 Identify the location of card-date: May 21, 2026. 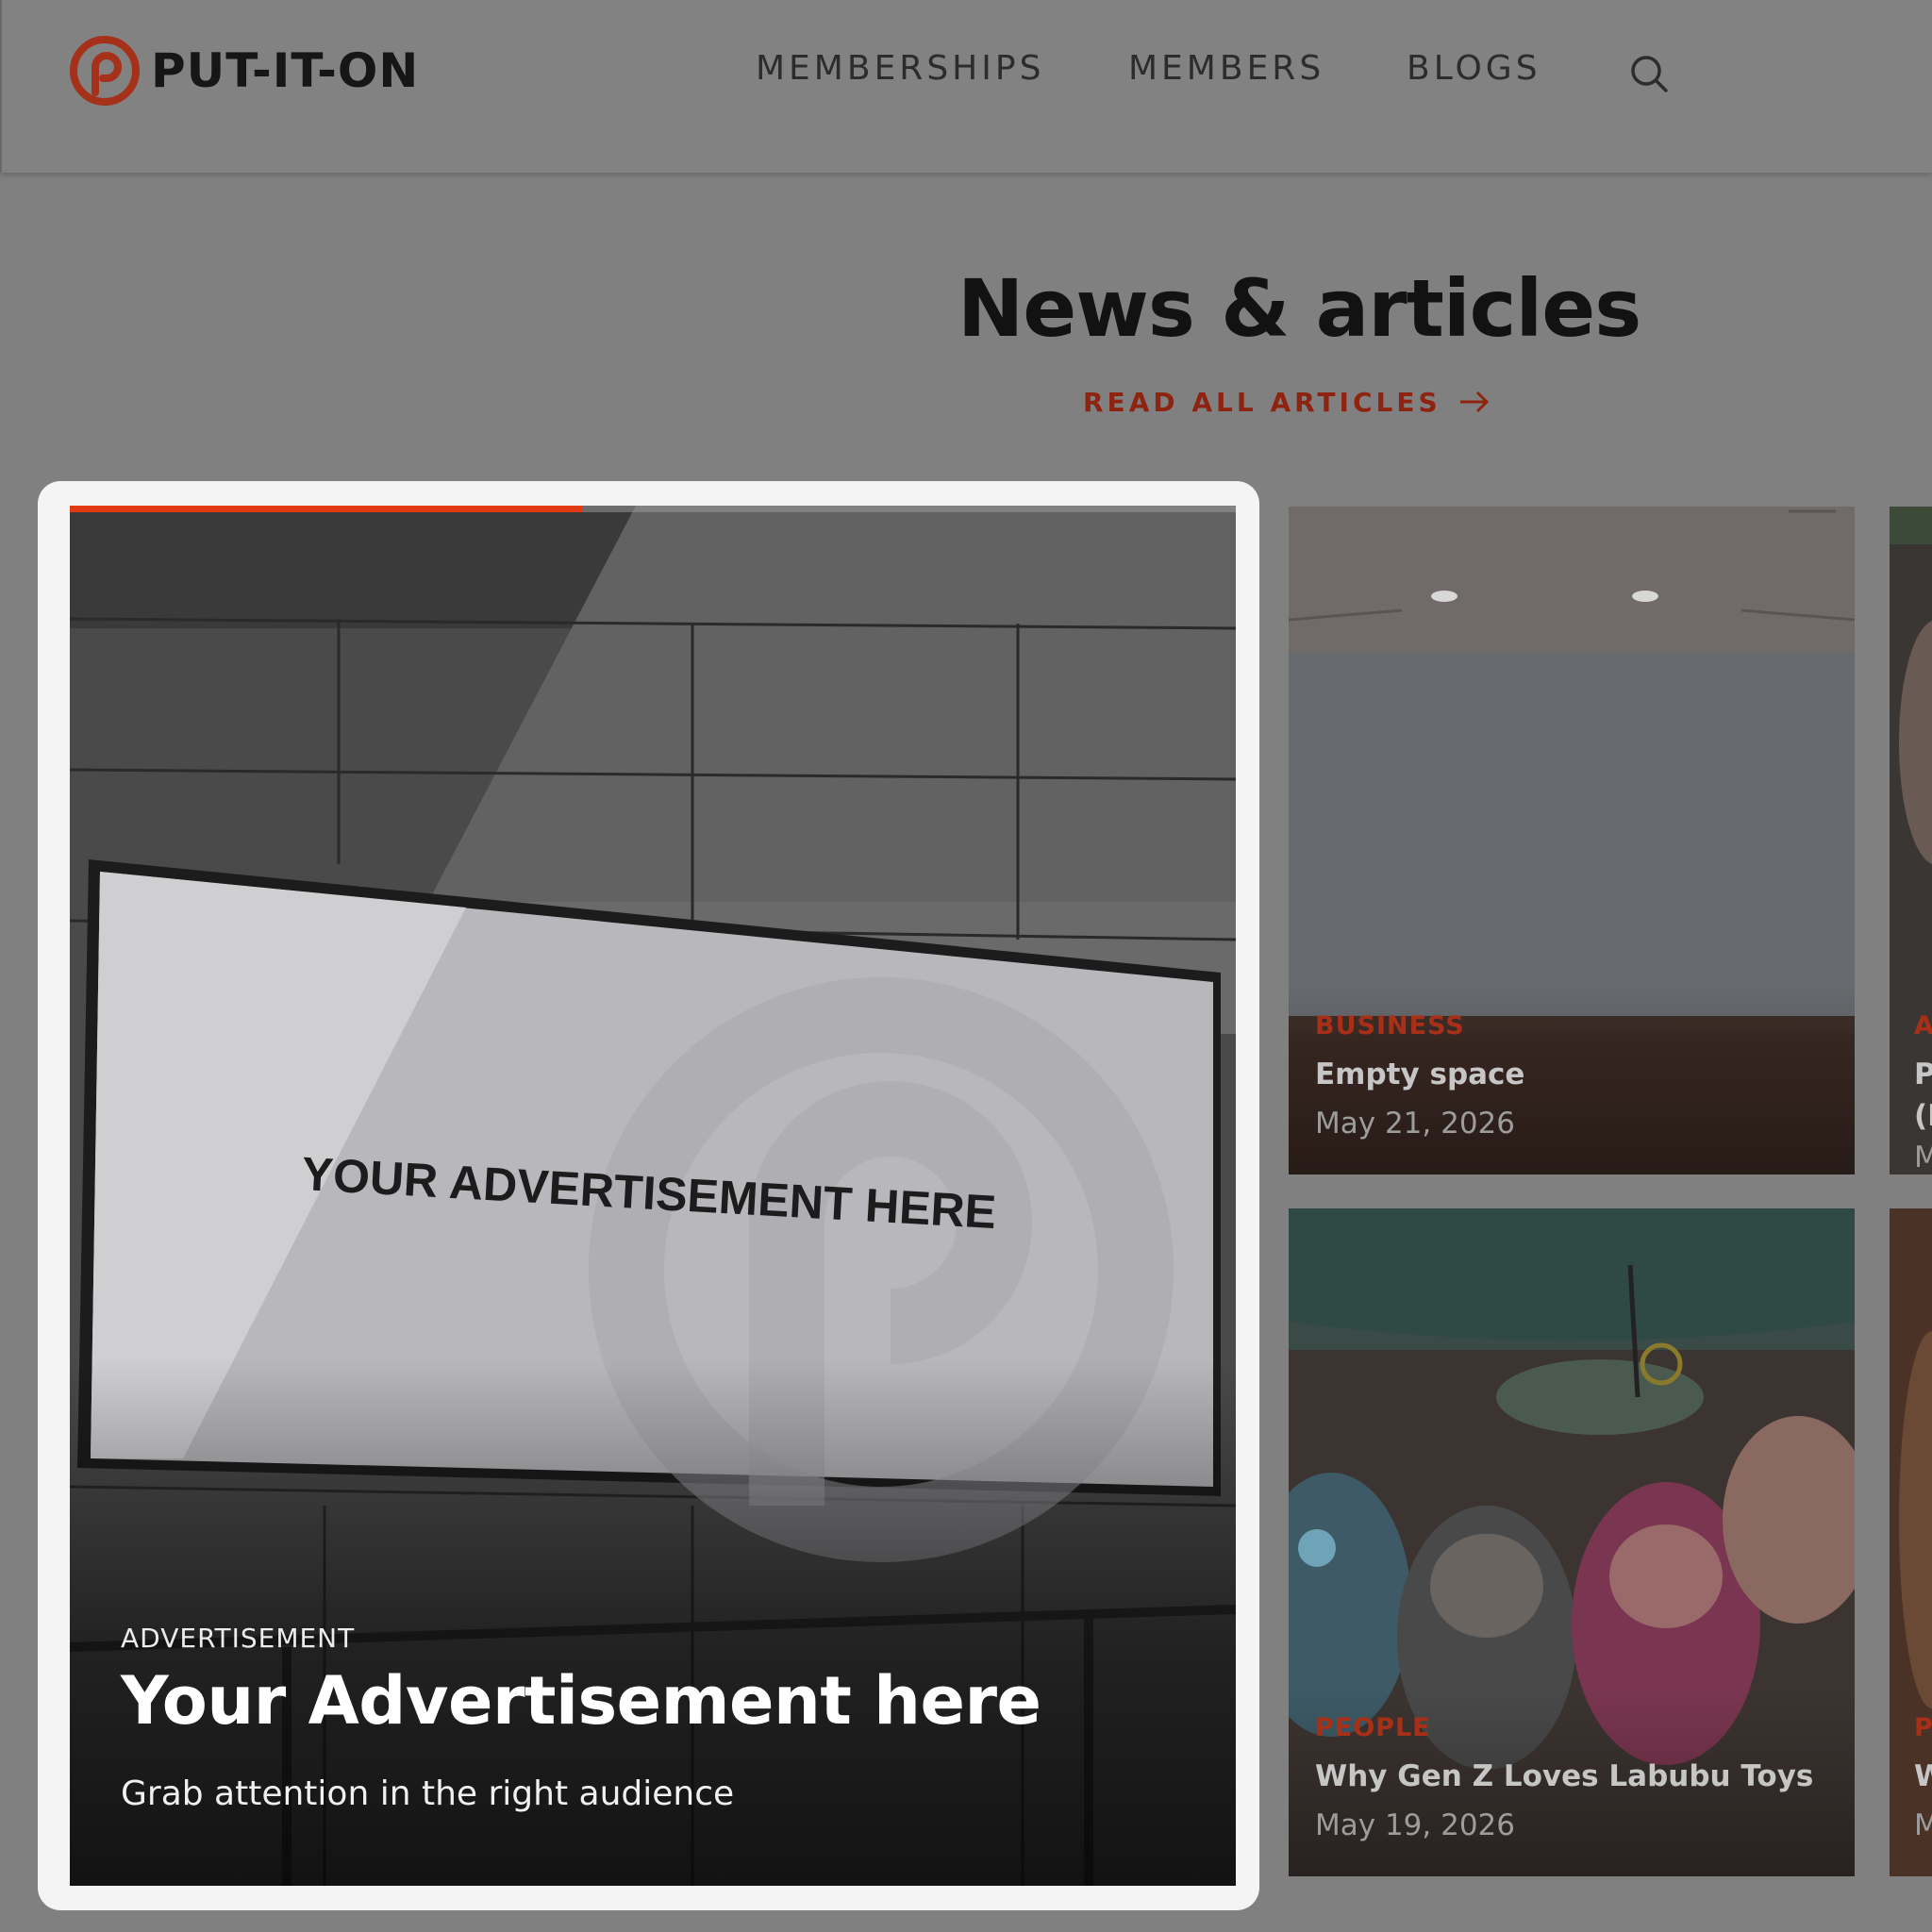
(1415, 1124).